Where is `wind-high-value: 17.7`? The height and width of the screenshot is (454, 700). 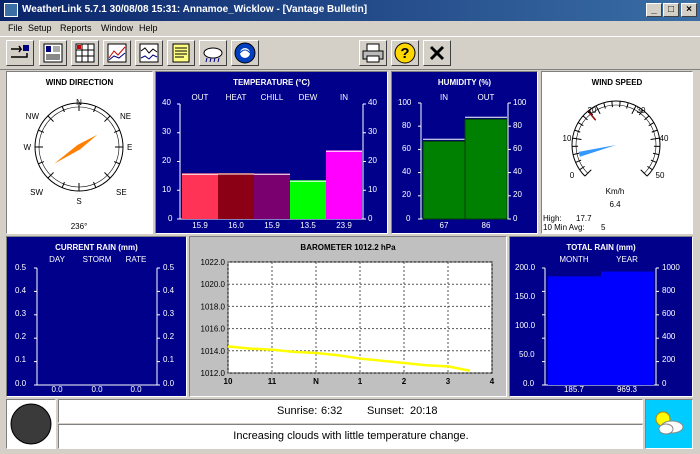
wind-high-value: 17.7 is located at coordinates (584, 218).